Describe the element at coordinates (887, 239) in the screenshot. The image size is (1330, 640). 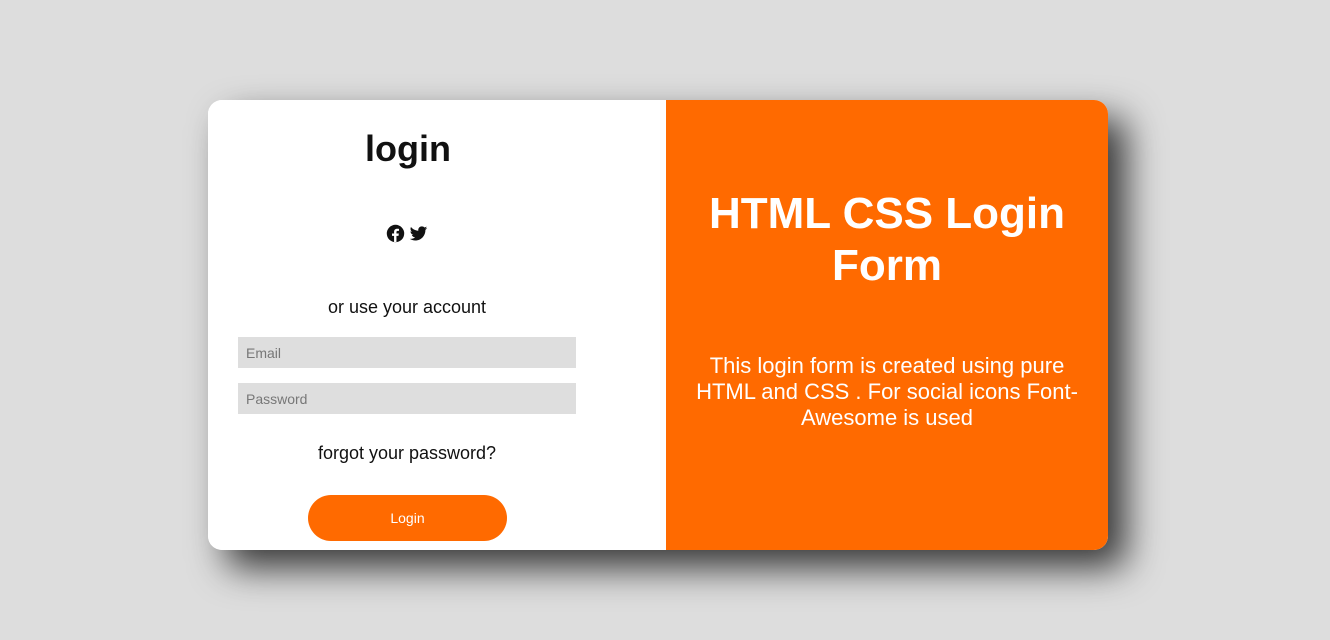
I see `info-title: HTML CSS Login Form` at that location.